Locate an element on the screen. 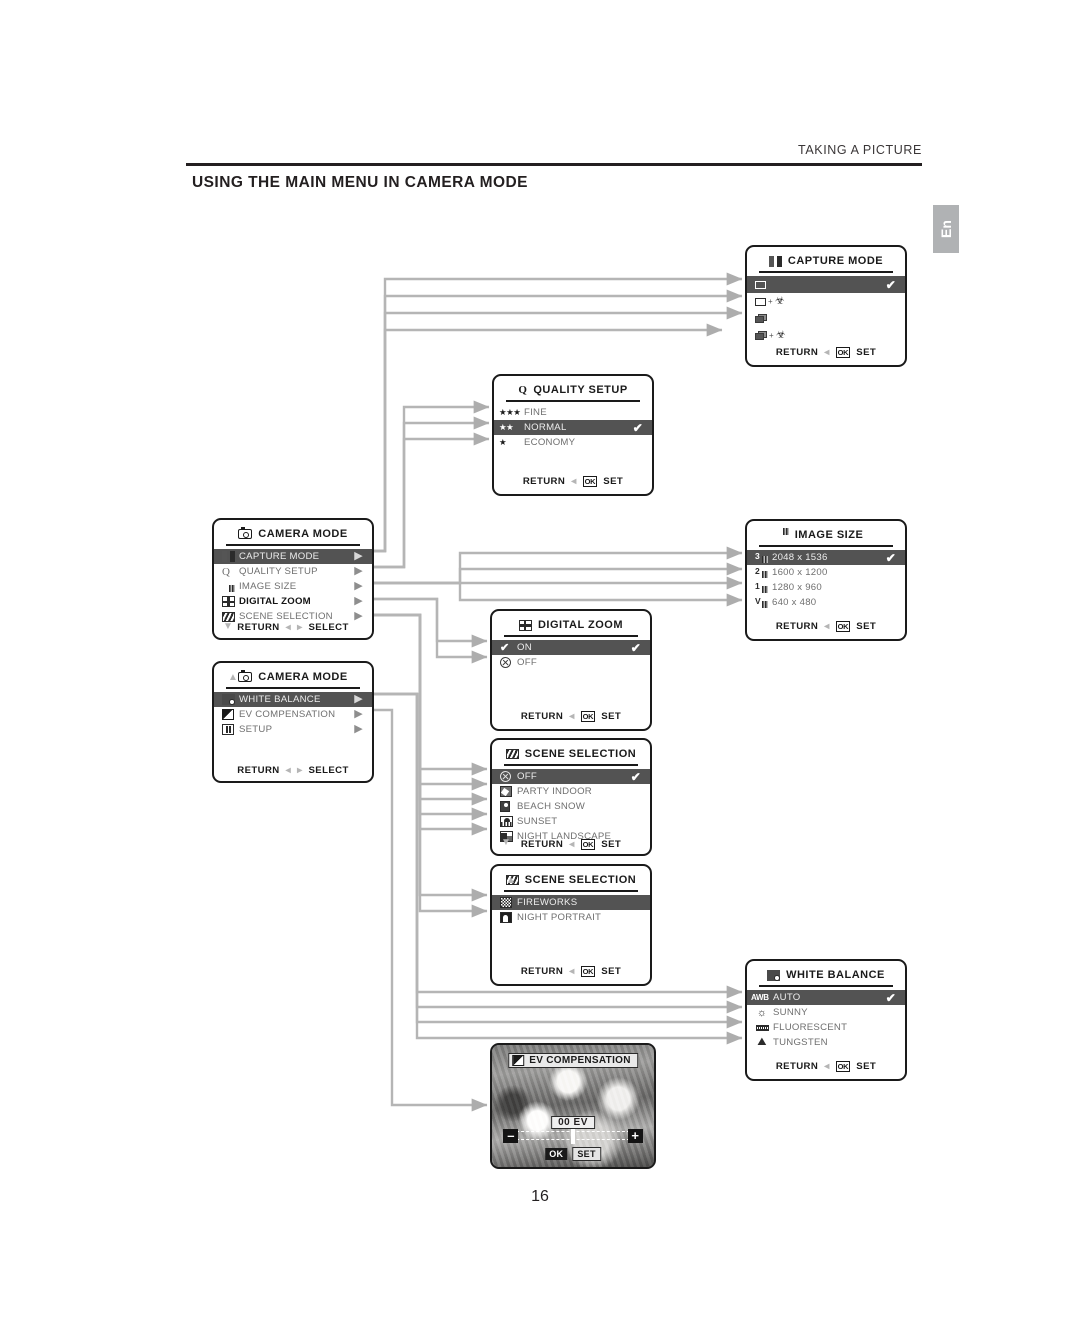 The height and width of the screenshot is (1335, 1080). menu-item-label: 640 x 480 is located at coordinates (794, 602).